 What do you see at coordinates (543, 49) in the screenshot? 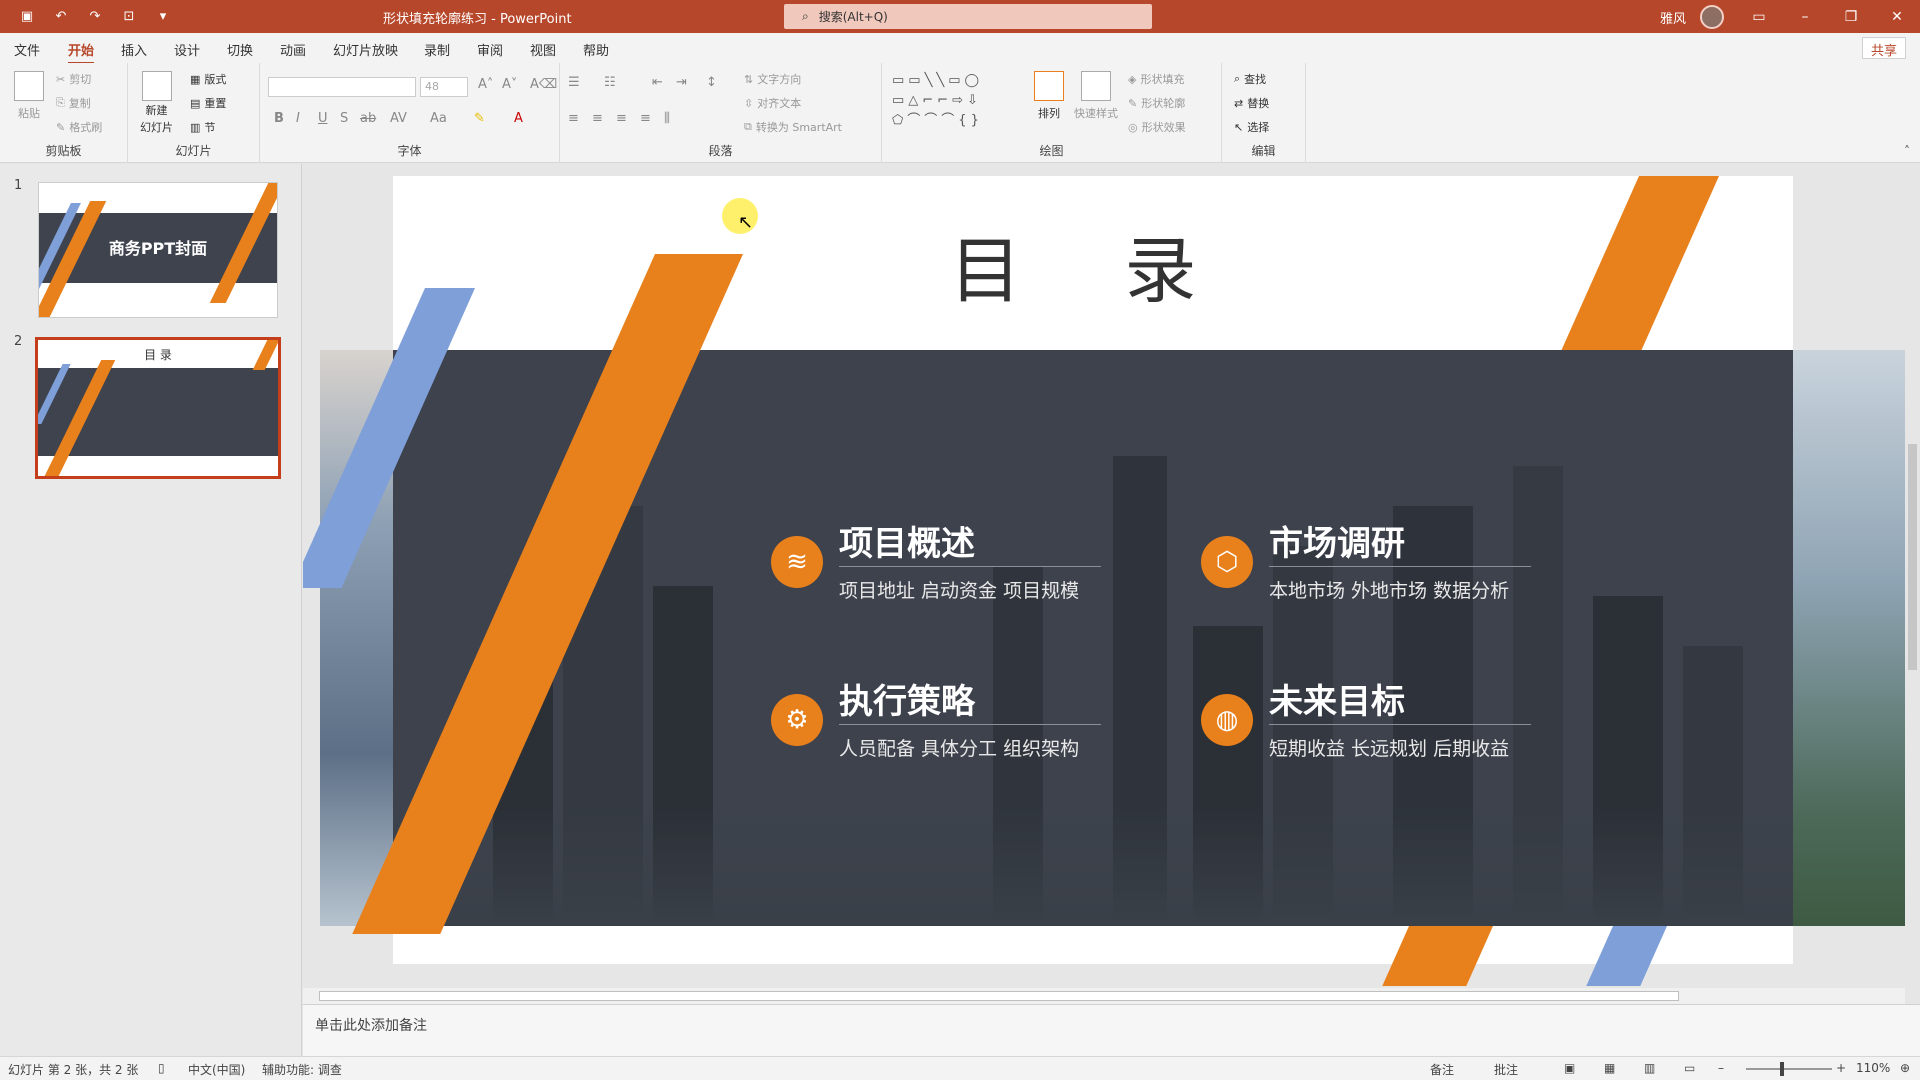
I see `tab-view: 视图` at bounding box center [543, 49].